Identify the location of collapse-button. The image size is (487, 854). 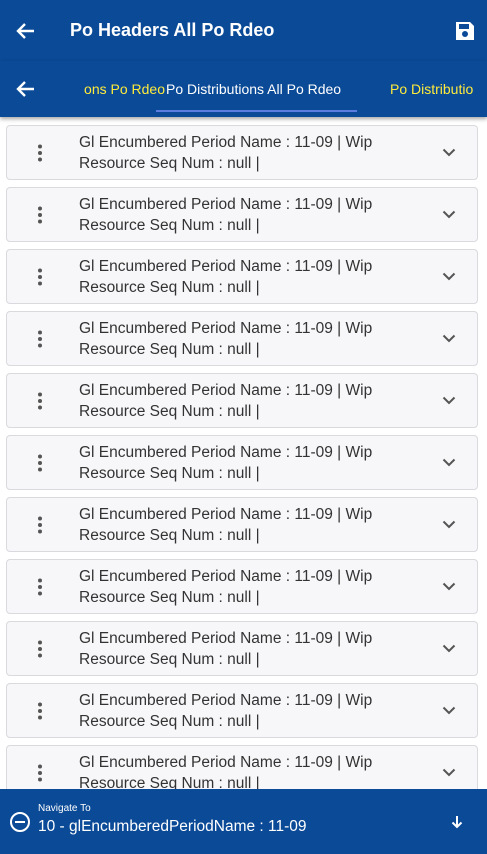
(18, 821).